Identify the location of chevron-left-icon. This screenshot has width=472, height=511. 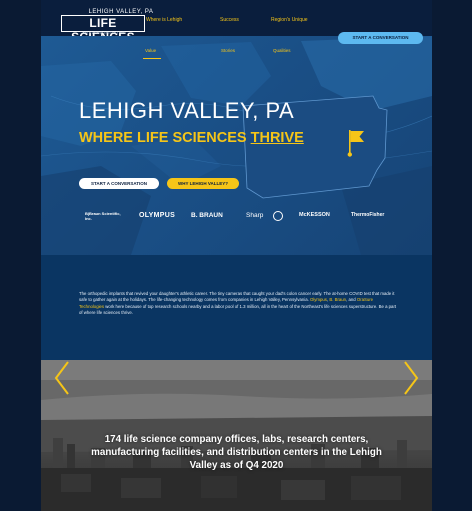
(62, 378).